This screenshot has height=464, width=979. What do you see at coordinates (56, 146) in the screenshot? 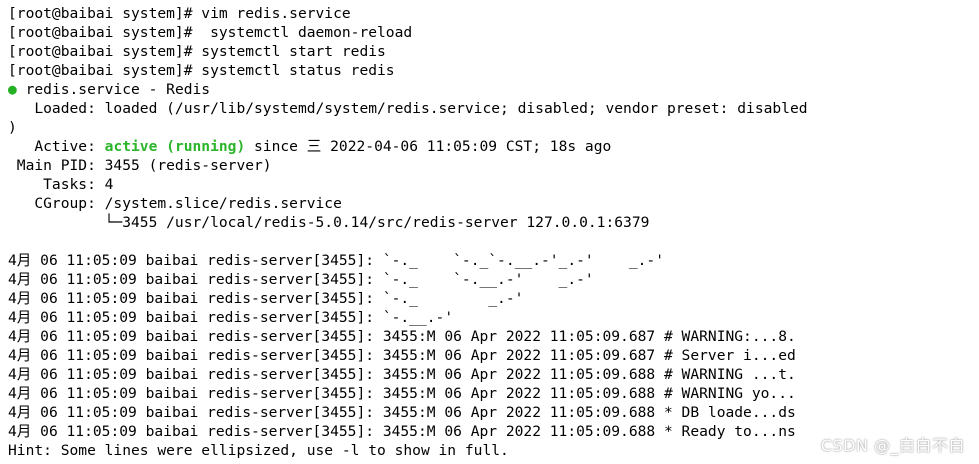
I see `active-label: Active:` at bounding box center [56, 146].